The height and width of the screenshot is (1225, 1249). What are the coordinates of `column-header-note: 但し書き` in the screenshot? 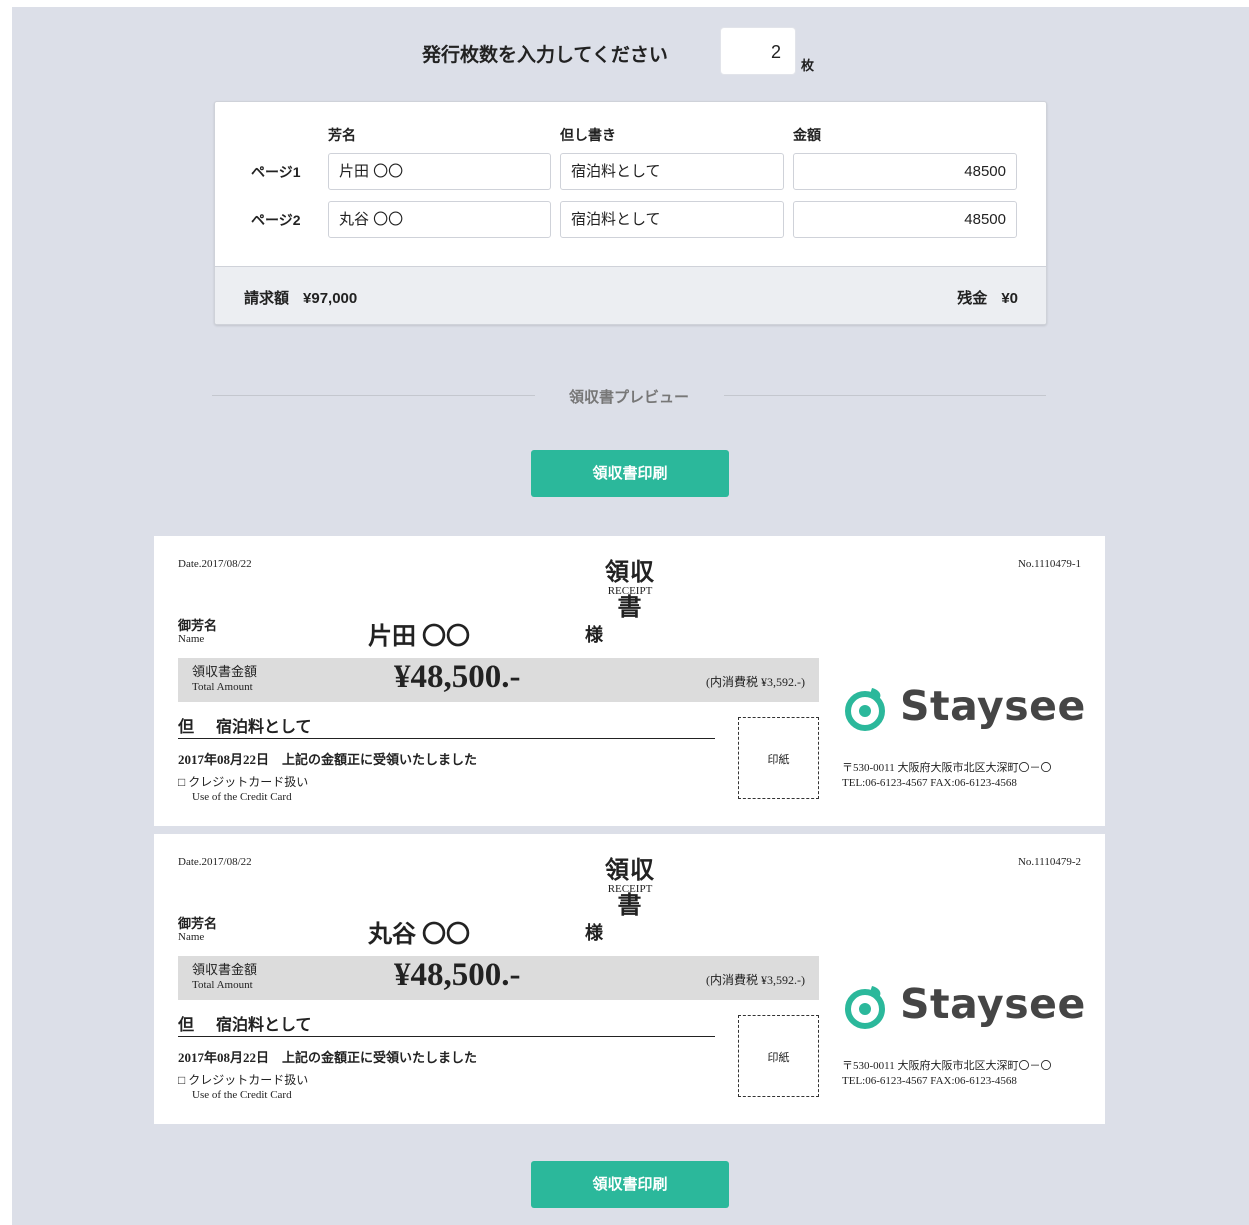 It's located at (588, 135).